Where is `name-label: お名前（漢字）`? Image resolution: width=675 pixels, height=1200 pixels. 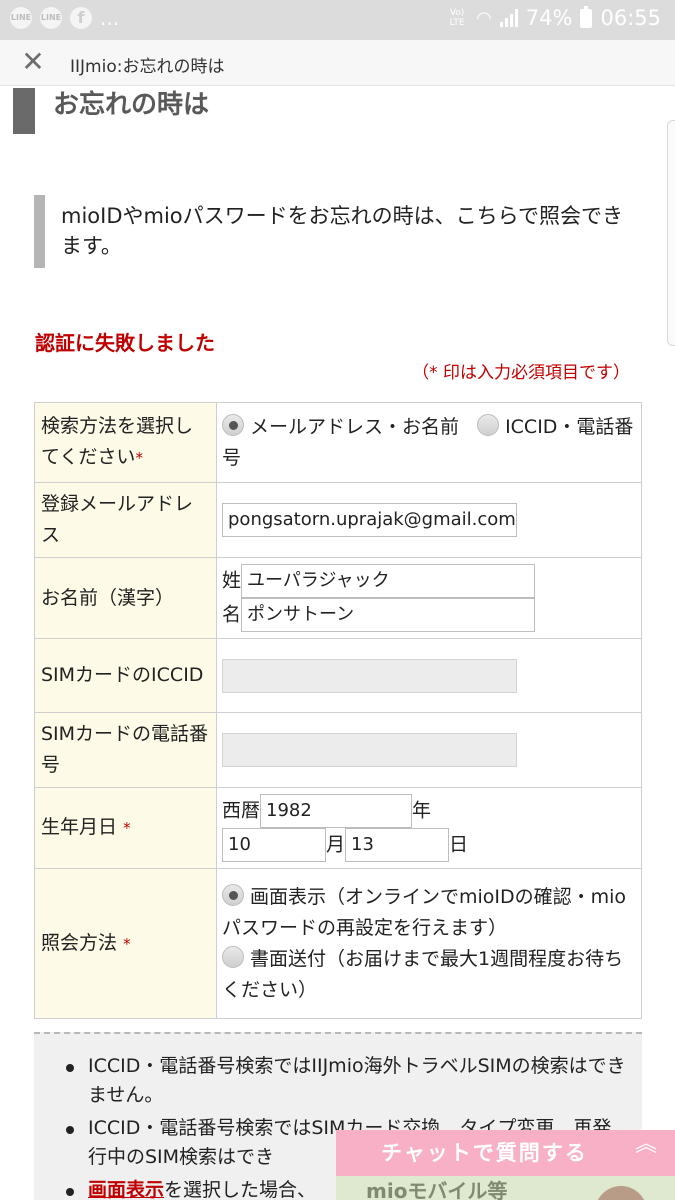 name-label: お名前（漢字） is located at coordinates (125, 598).